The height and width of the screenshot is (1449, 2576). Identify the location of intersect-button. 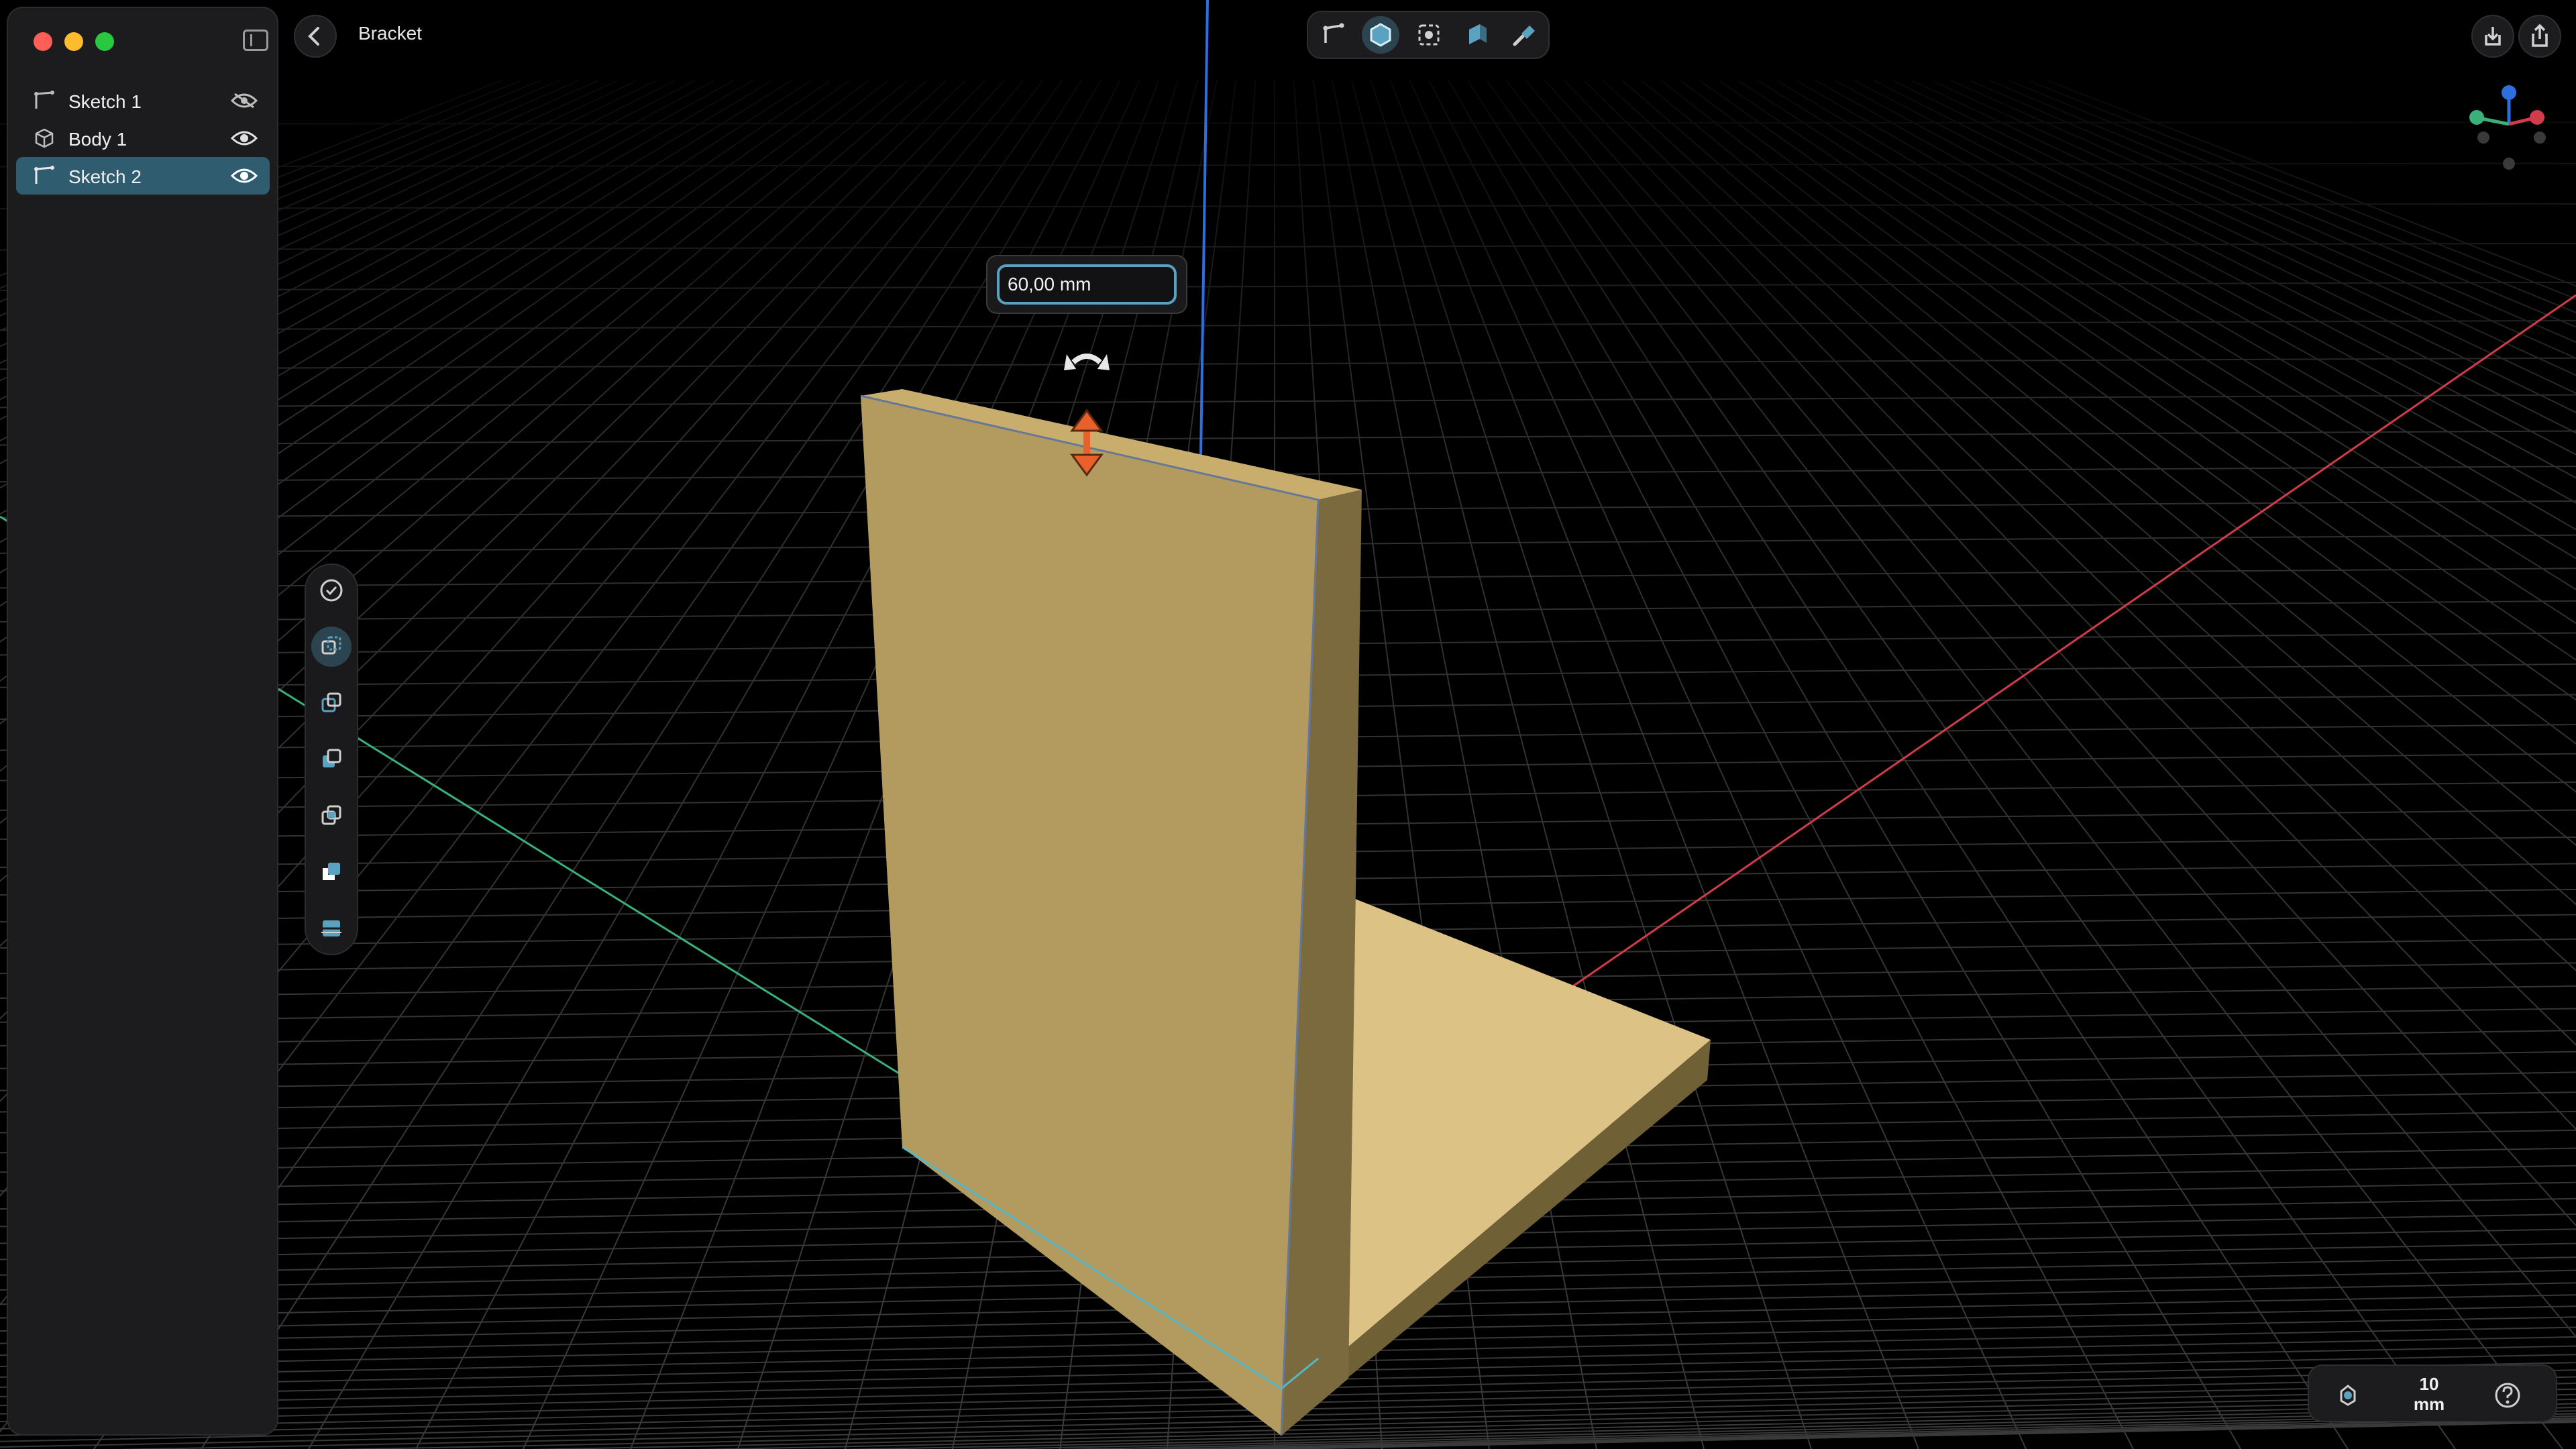
(331, 816).